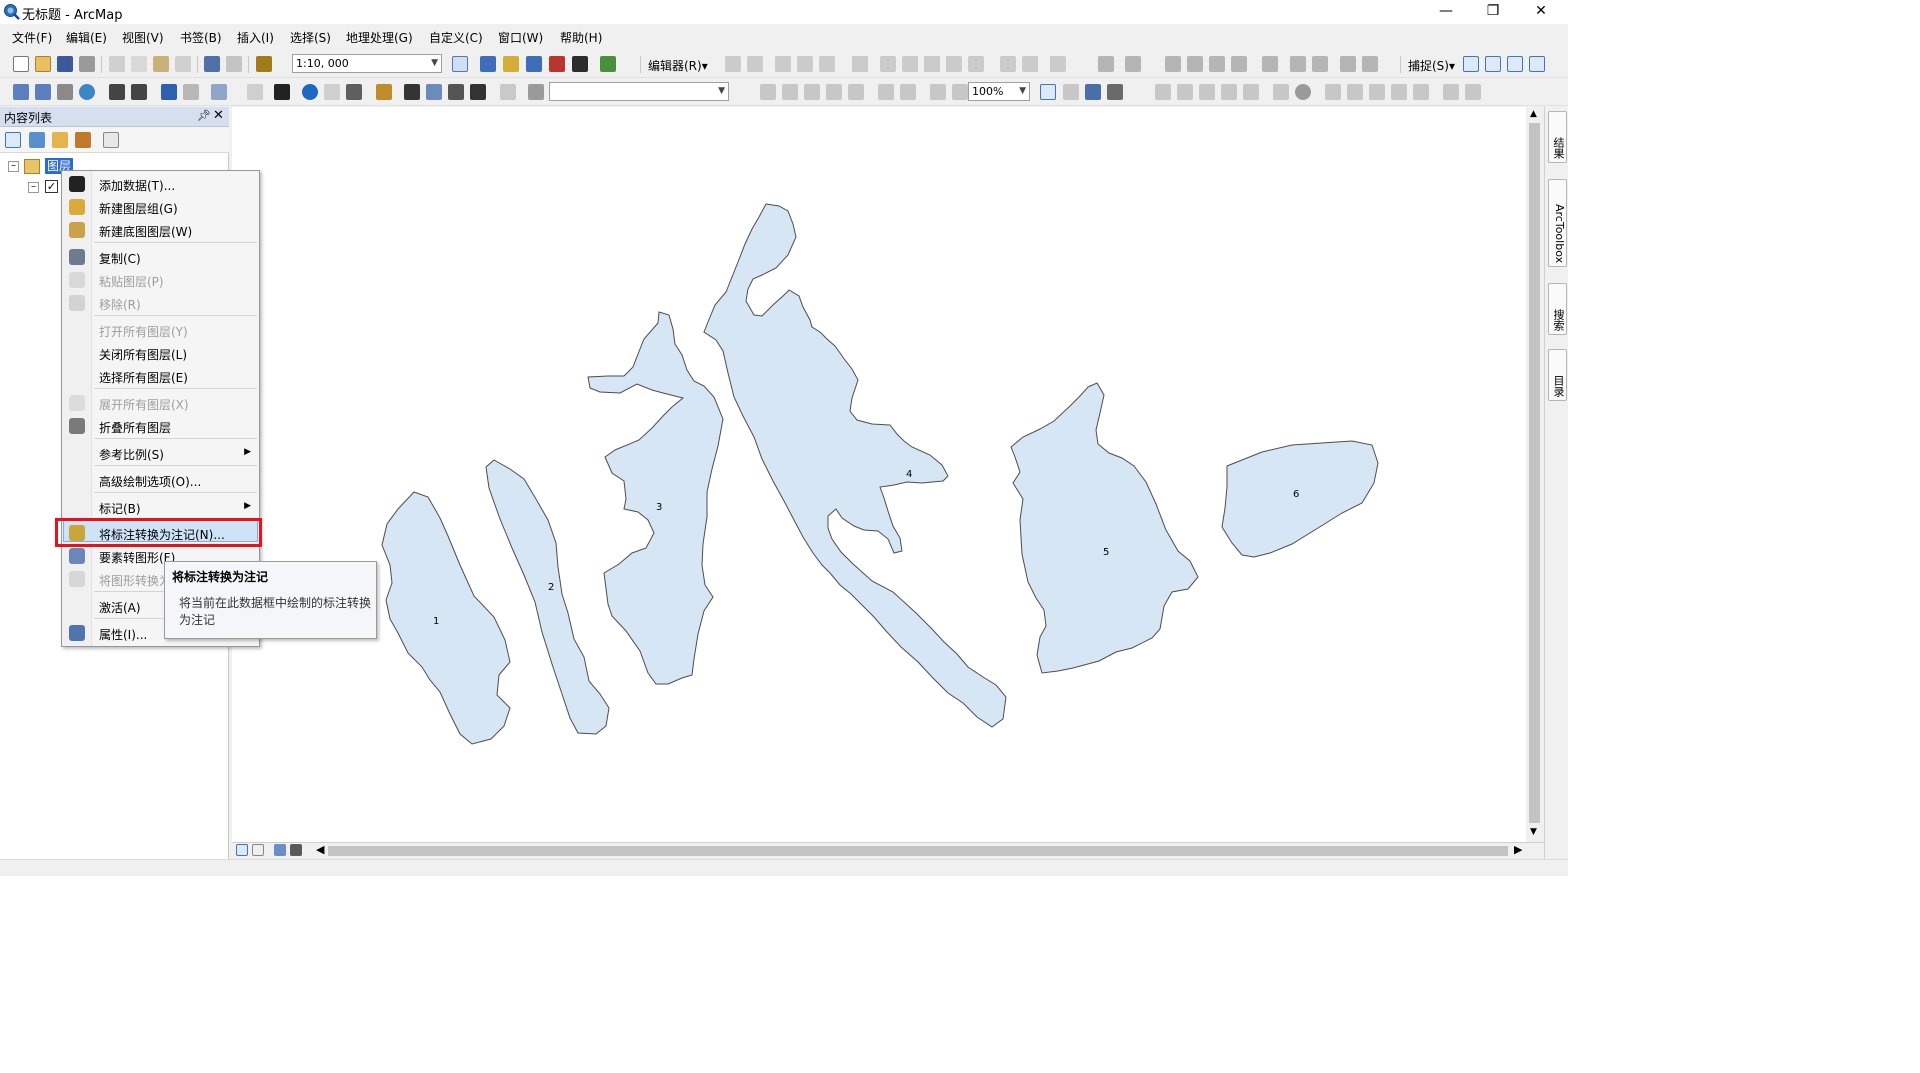 The image size is (1920, 1073). I want to click on menu-item-10: 折叠所有图层, so click(160, 426).